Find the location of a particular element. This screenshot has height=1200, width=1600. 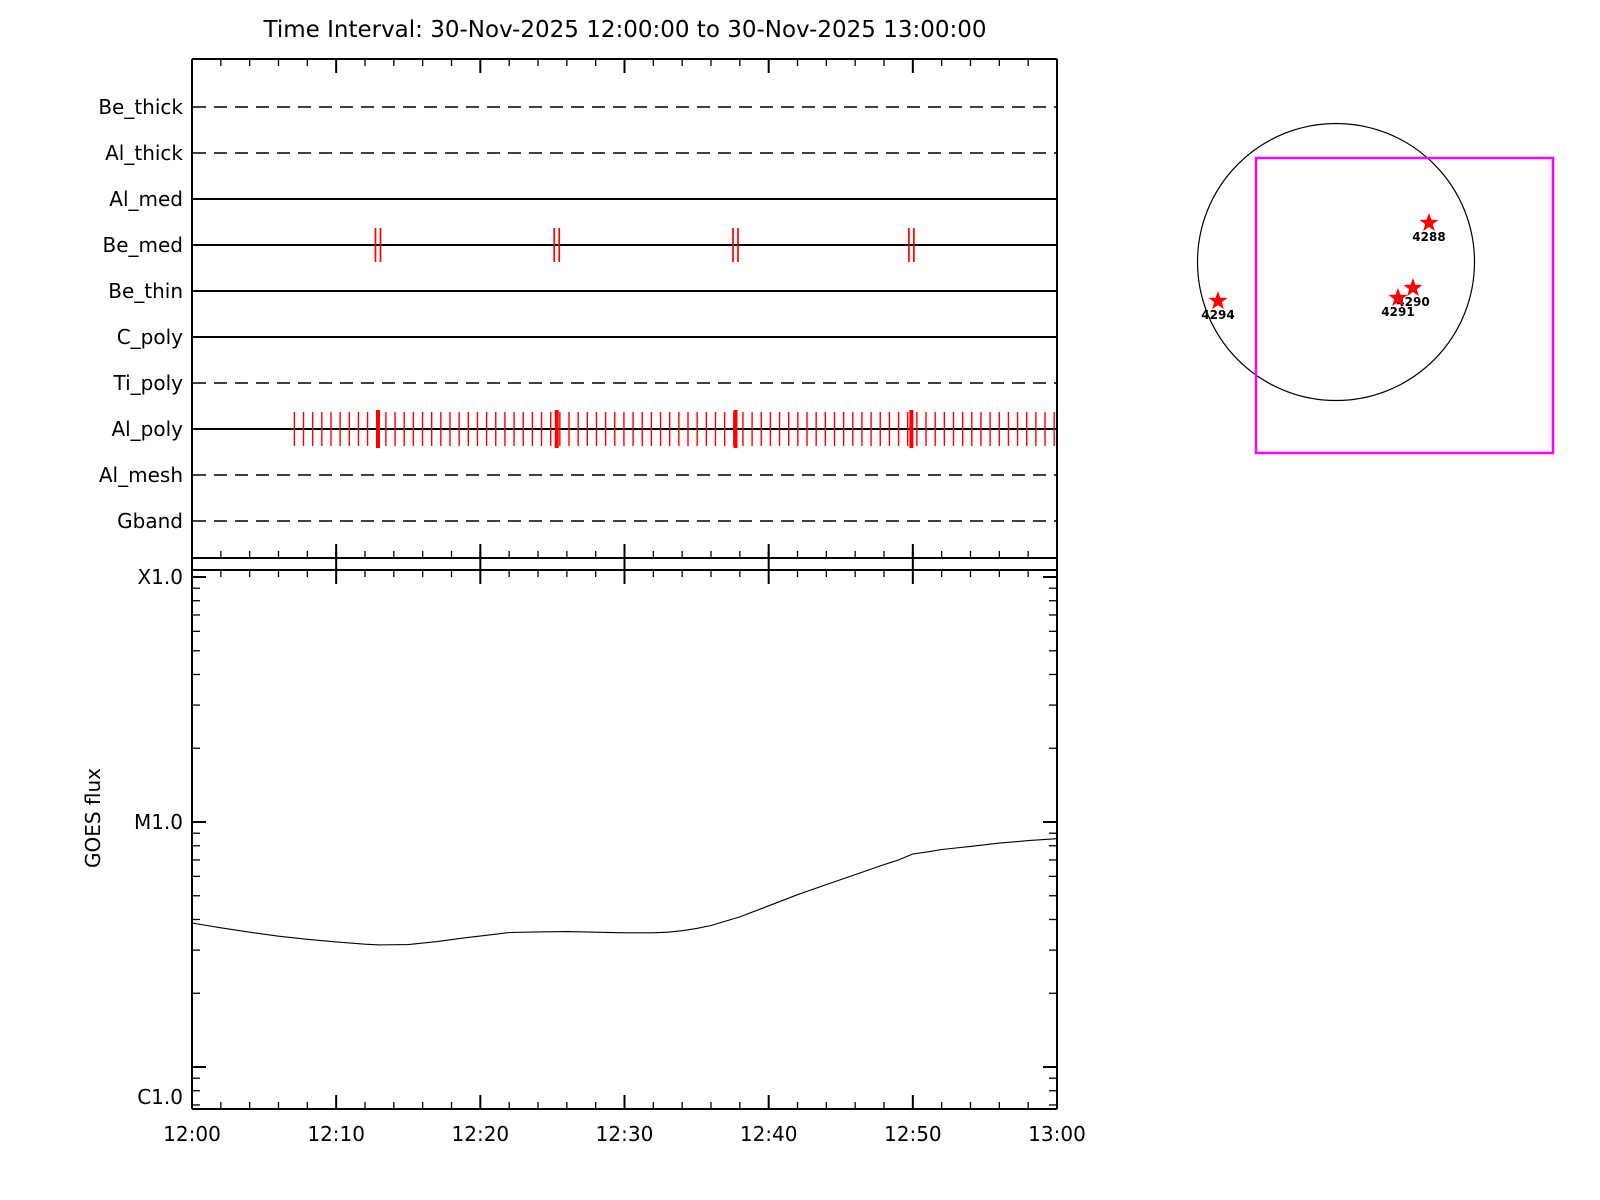

filter-label-be_med: Be_med is located at coordinates (142, 245).